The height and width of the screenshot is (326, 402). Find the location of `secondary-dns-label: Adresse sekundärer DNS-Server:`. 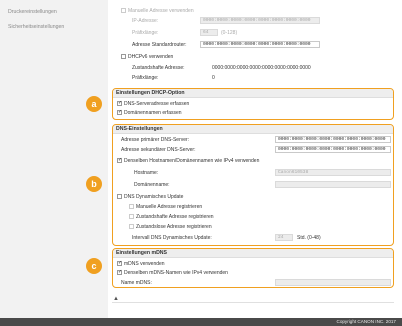

secondary-dns-label: Adresse sekundärer DNS-Server: is located at coordinates (158, 150).